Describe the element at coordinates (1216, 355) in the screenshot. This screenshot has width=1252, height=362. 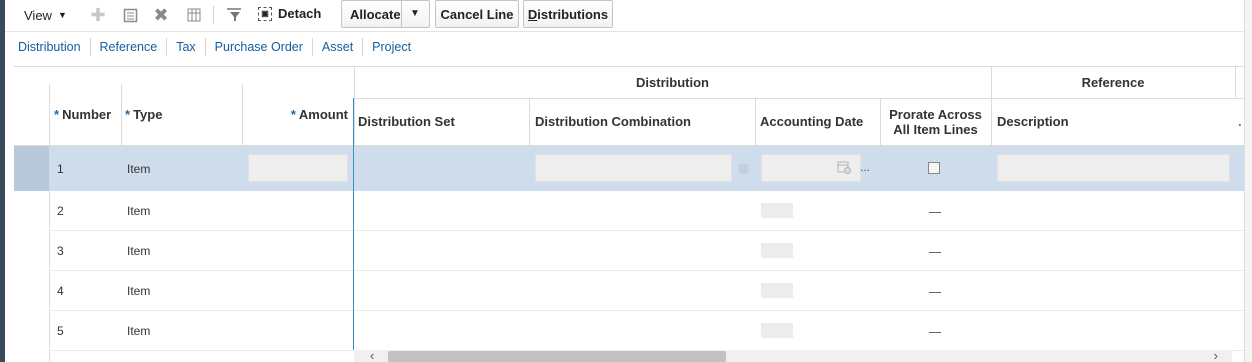
I see `scroll-right-icon: ›` at that location.